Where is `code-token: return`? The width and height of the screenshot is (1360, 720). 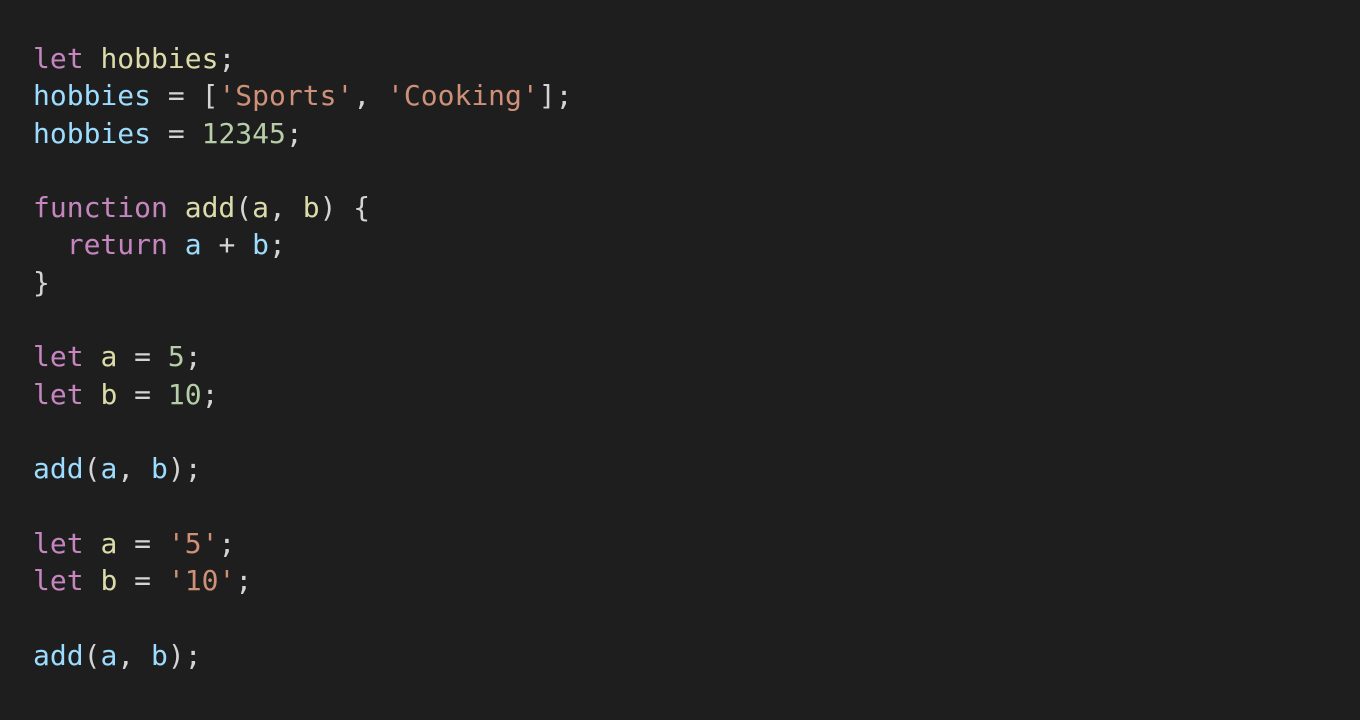
code-token: return is located at coordinates (117, 245).